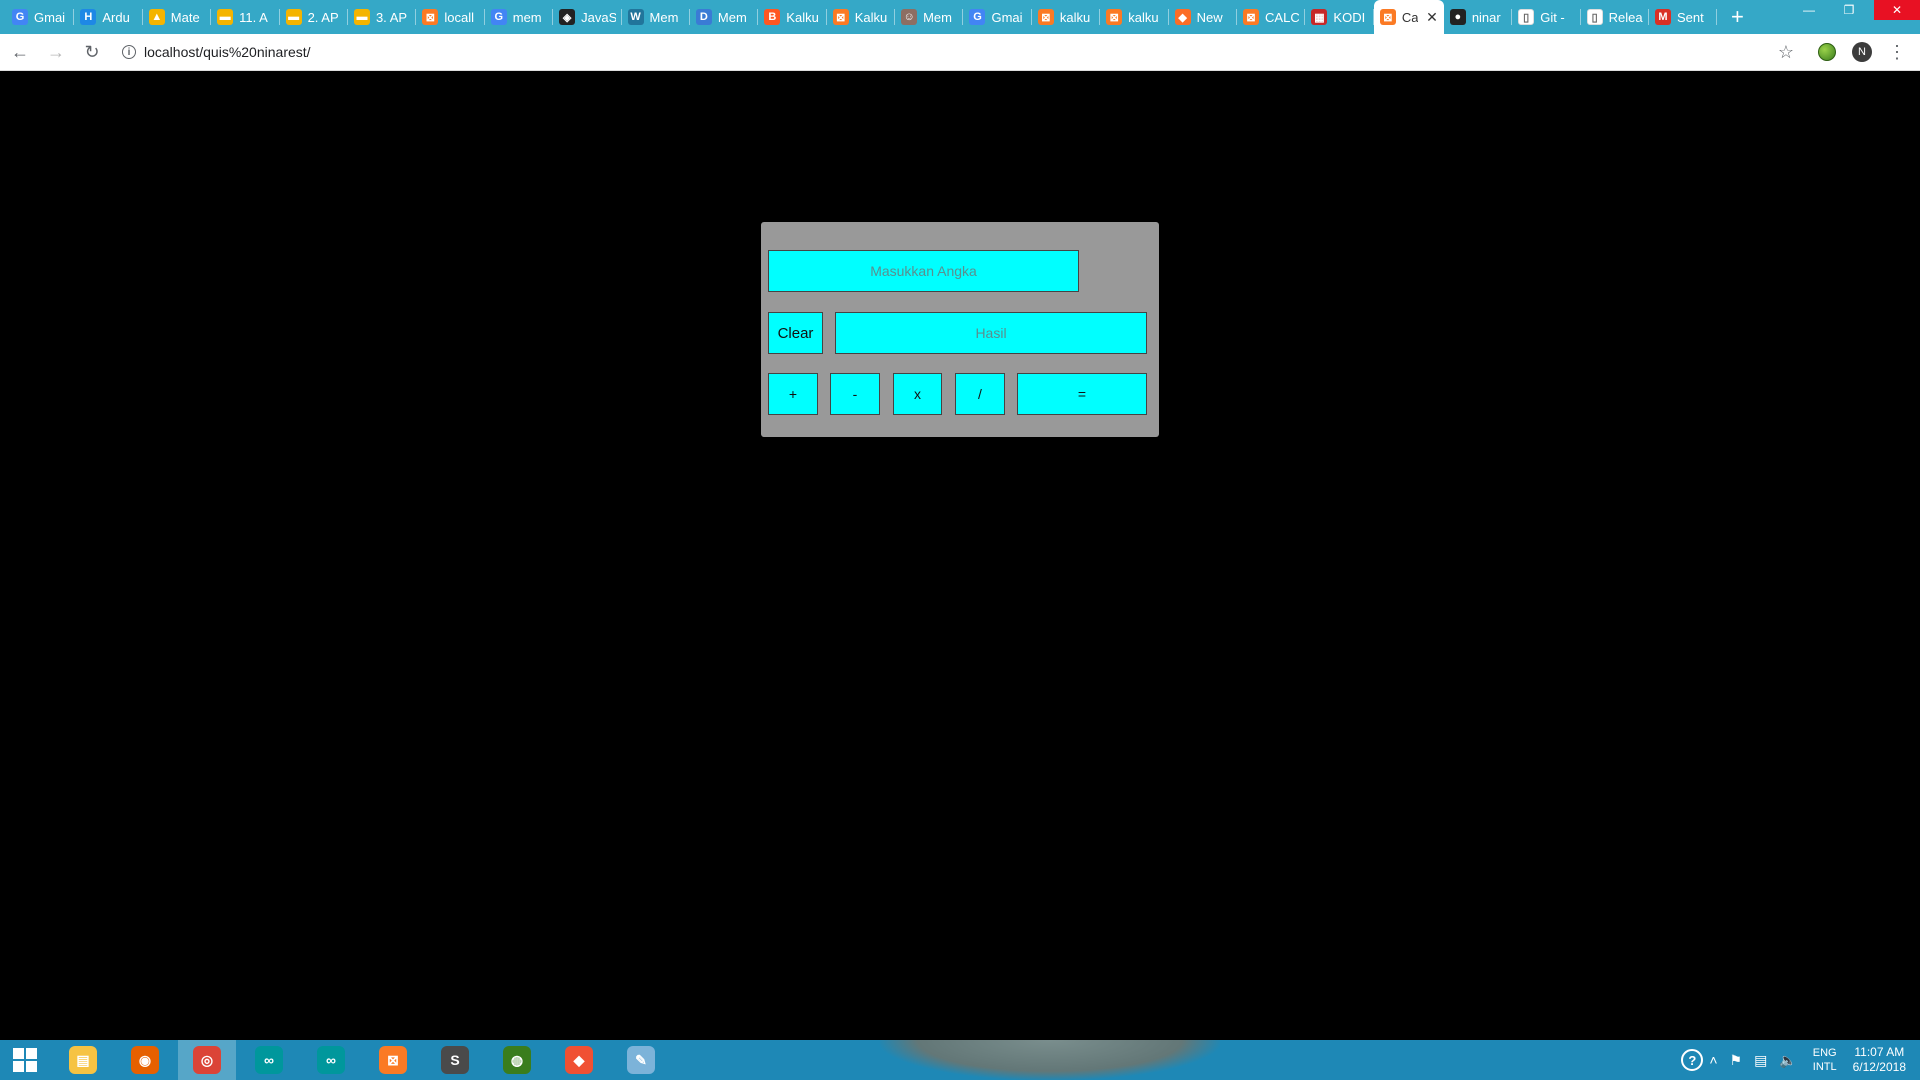 The width and height of the screenshot is (1920, 1080). Describe the element at coordinates (1615, 17) in the screenshot. I see `browser-tab: ▯ Relea` at that location.